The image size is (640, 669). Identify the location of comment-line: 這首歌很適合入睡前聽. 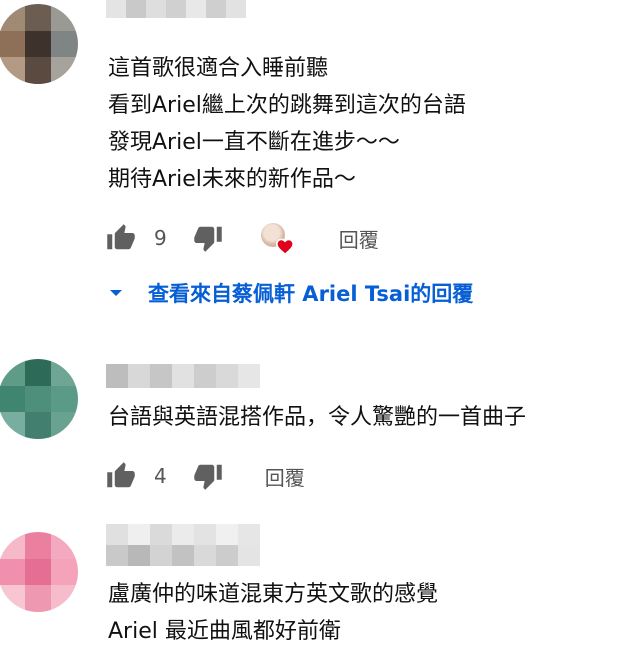
(218, 68).